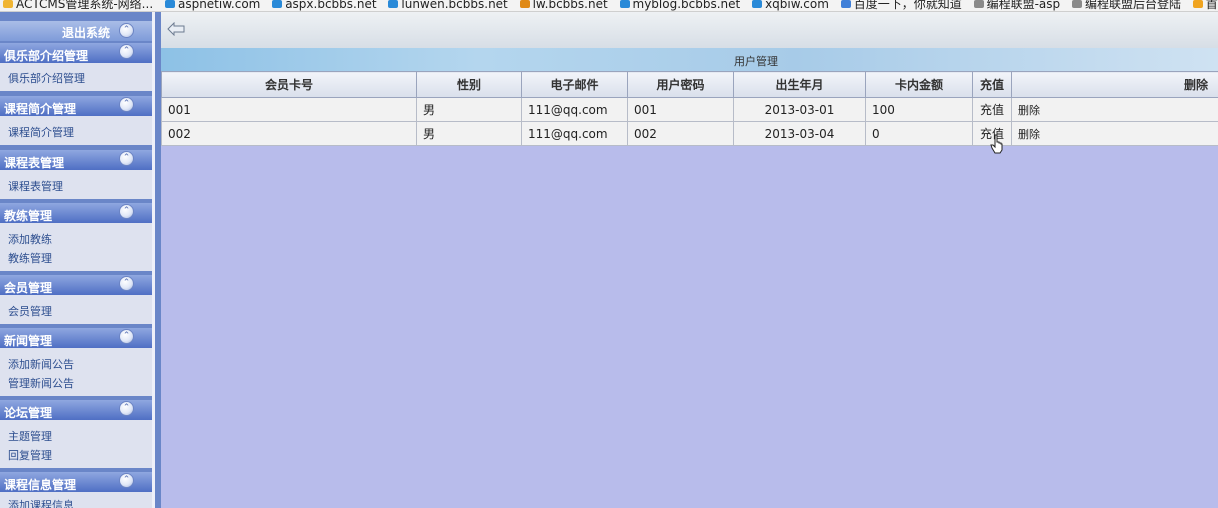 The image size is (1218, 508). What do you see at coordinates (41, 502) in the screenshot?
I see `sidebar-item-add-course-info: 添加课程信息` at bounding box center [41, 502].